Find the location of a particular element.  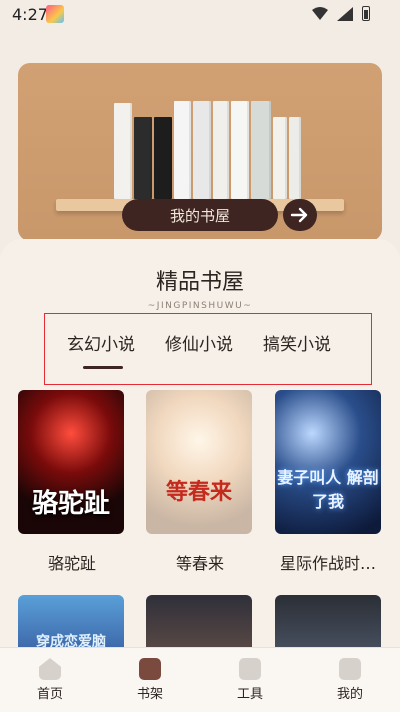

app-notification-icon is located at coordinates (55, 14).